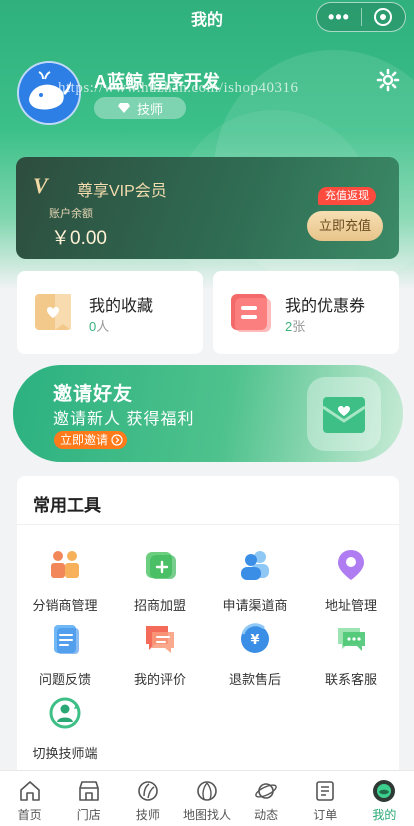 Image resolution: width=414 pixels, height=826 pixels. Describe the element at coordinates (255, 565) in the screenshot. I see `channel-icon` at that location.